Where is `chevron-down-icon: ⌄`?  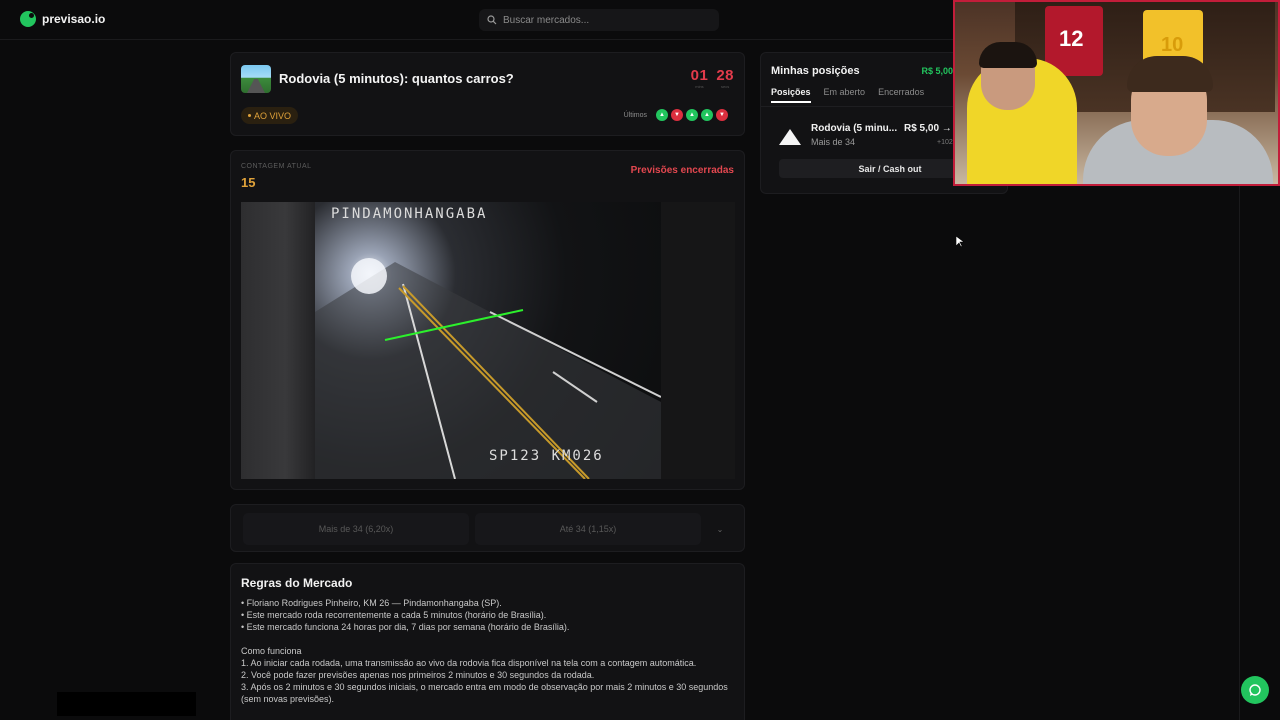
chevron-down-icon: ⌄ is located at coordinates (720, 529).